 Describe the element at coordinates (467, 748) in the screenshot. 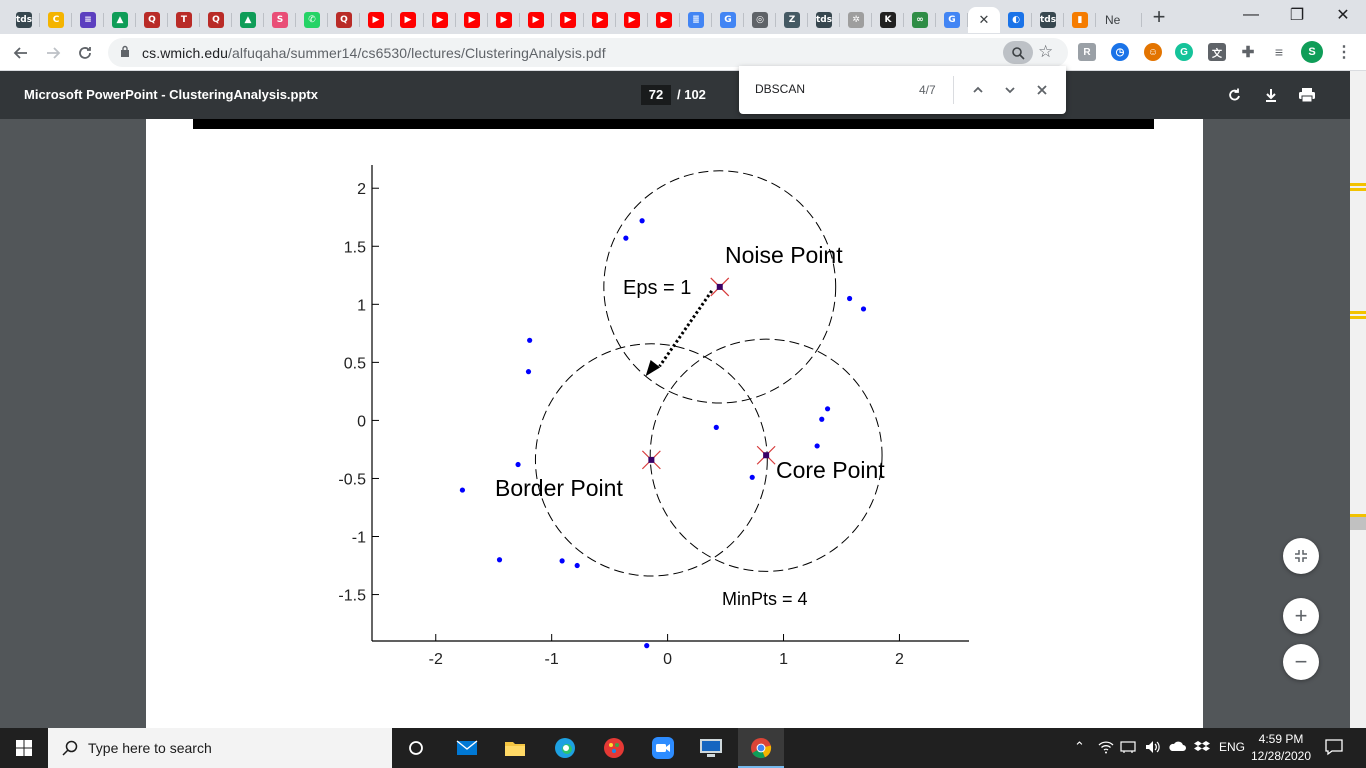

I see `mail-icon` at that location.